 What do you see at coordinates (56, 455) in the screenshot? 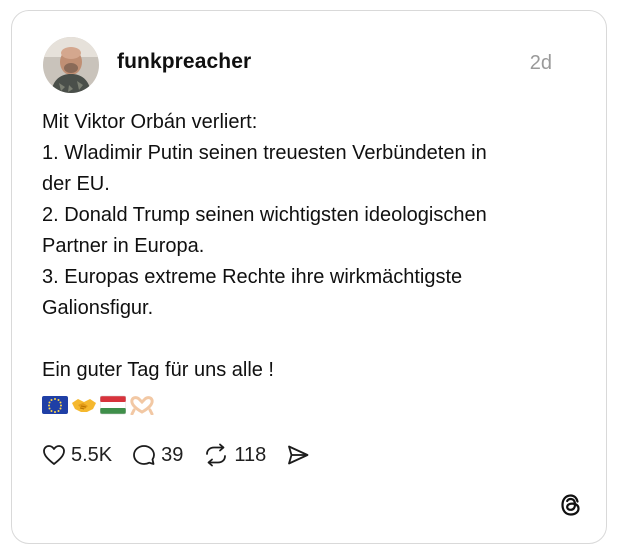
I see `heart-icon` at bounding box center [56, 455].